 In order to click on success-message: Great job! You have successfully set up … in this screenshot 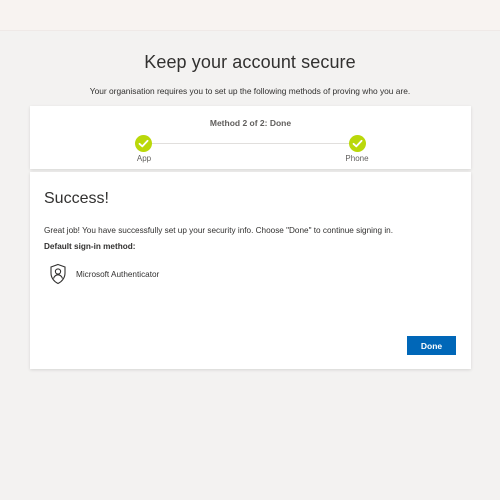, I will do `click(218, 230)`.